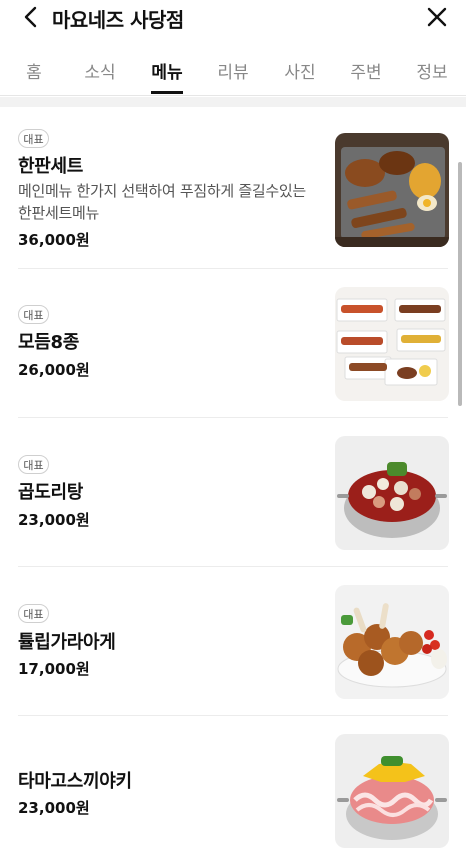  Describe the element at coordinates (54, 240) in the screenshot. I see `menu-item-price: 36,000원` at that location.